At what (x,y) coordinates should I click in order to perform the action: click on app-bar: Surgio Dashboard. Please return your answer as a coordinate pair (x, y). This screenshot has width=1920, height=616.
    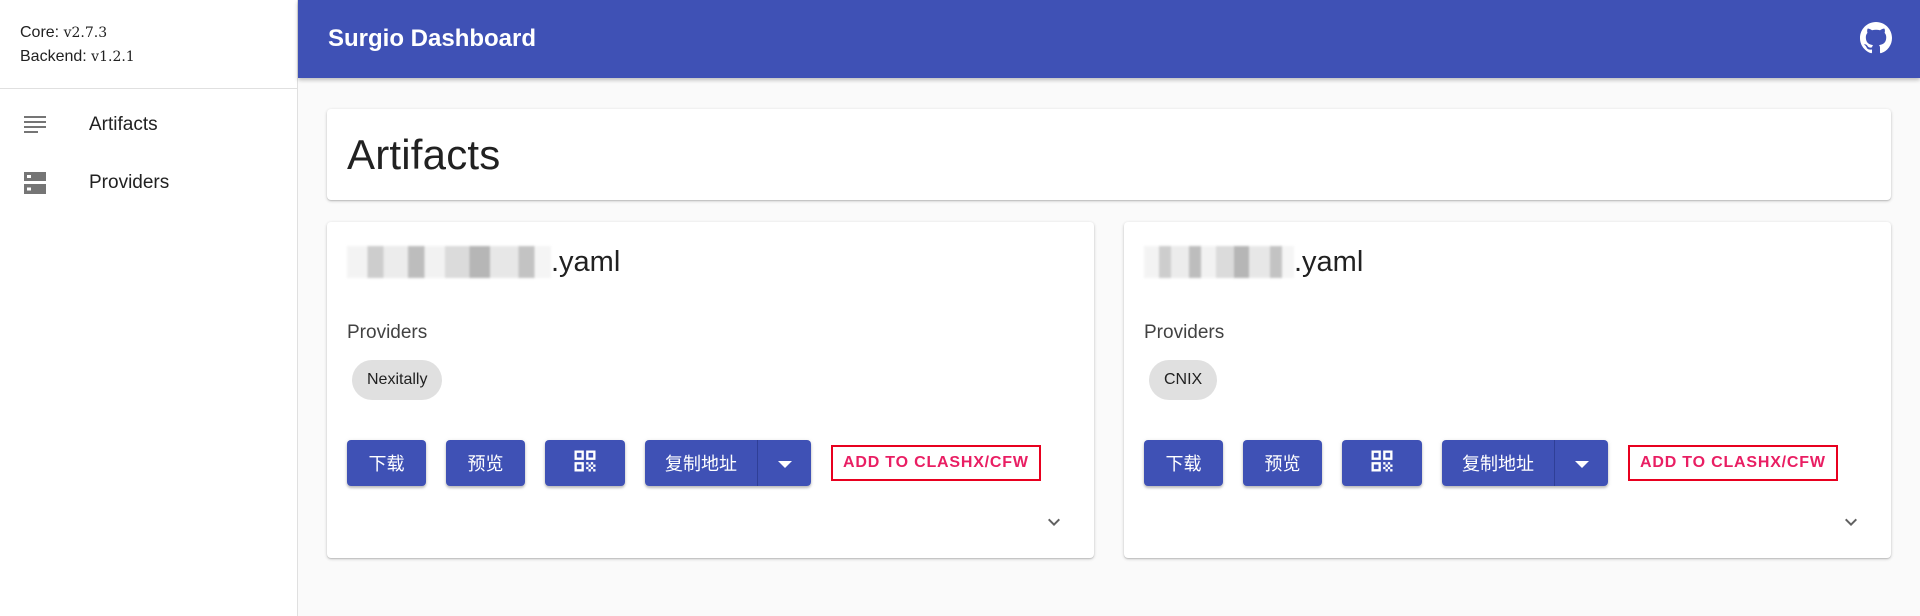
    Looking at the image, I should click on (1109, 39).